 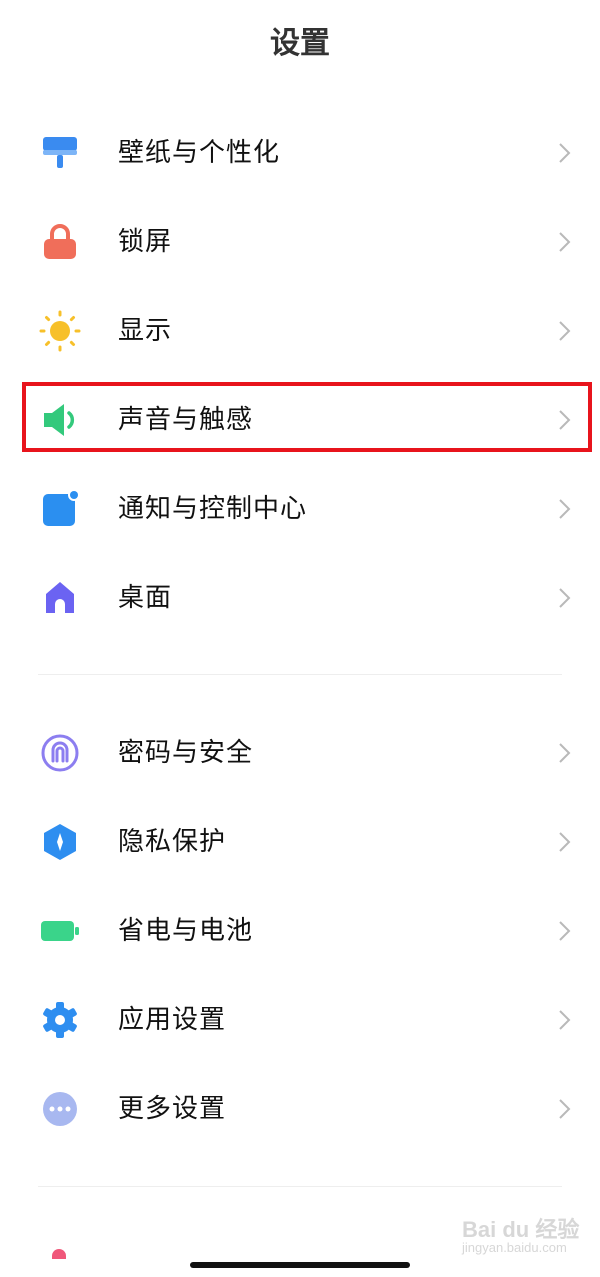 I want to click on battery-icon, so click(x=60, y=931).